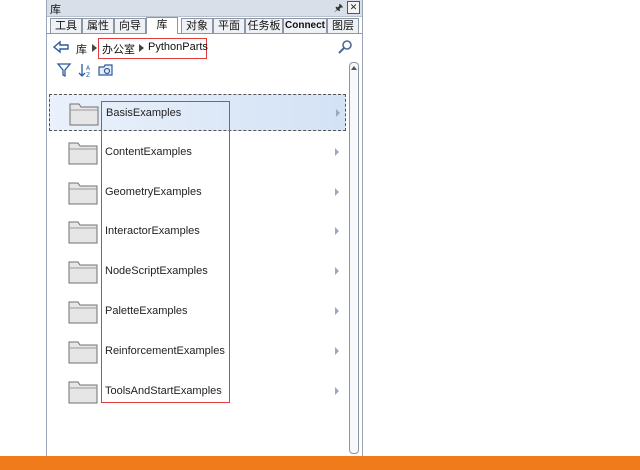 This screenshot has width=640, height=470. I want to click on tab-taskboard: 任务板, so click(264, 25).